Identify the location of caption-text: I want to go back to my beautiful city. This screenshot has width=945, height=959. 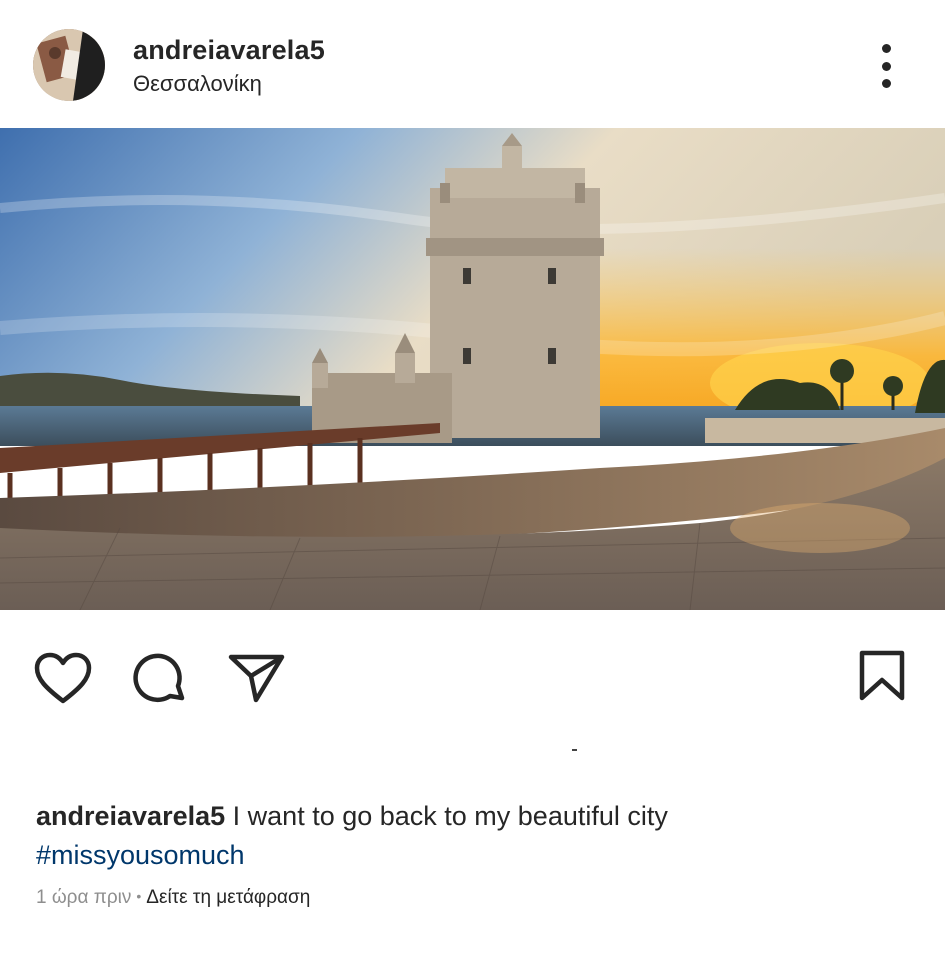
(450, 816).